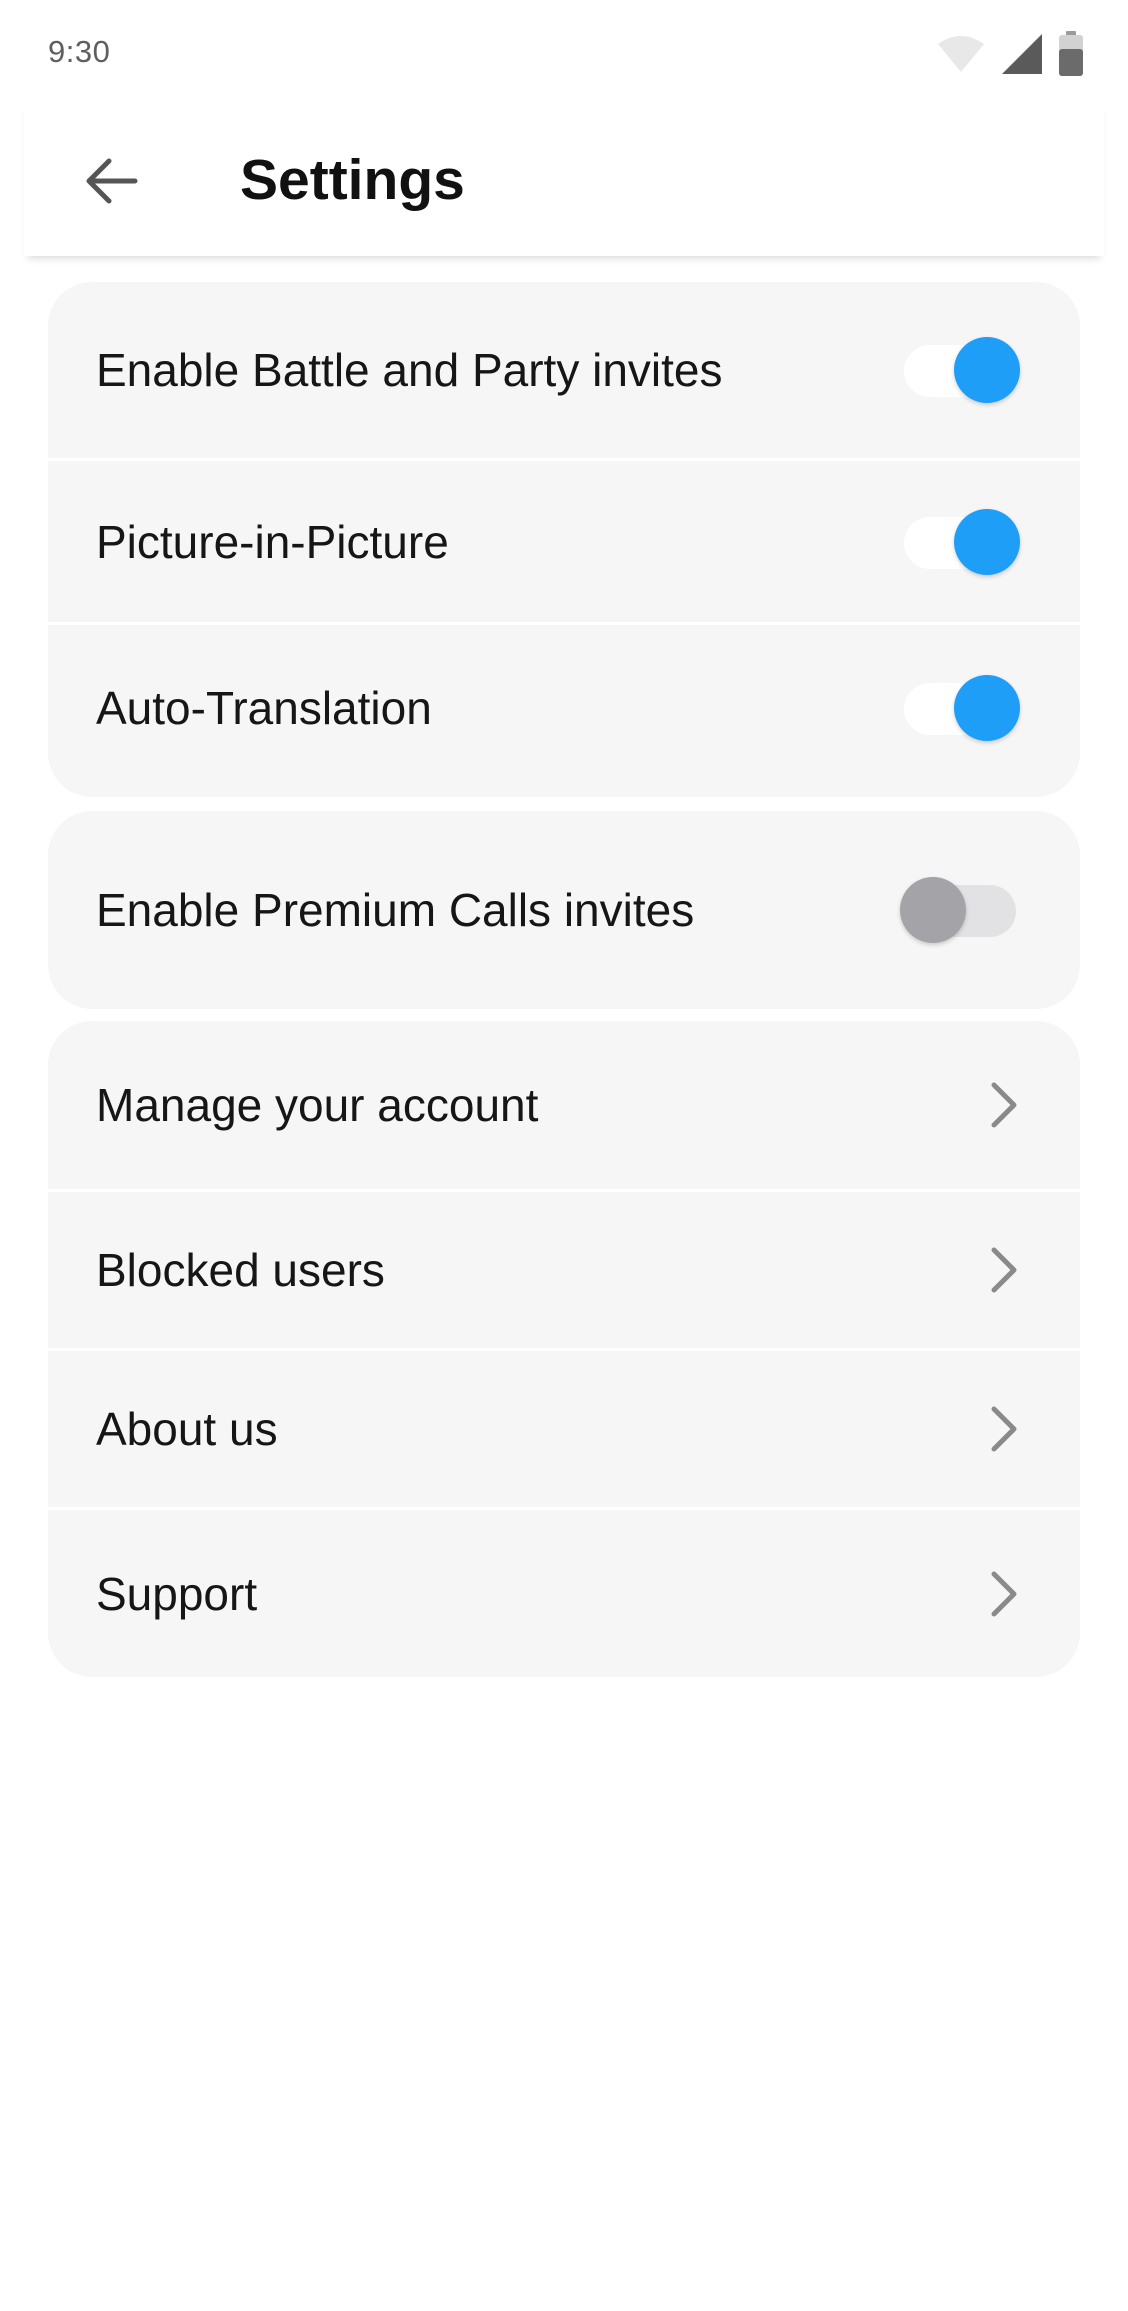 The image size is (1128, 2311). Describe the element at coordinates (961, 54) in the screenshot. I see `wifi-icon` at that location.